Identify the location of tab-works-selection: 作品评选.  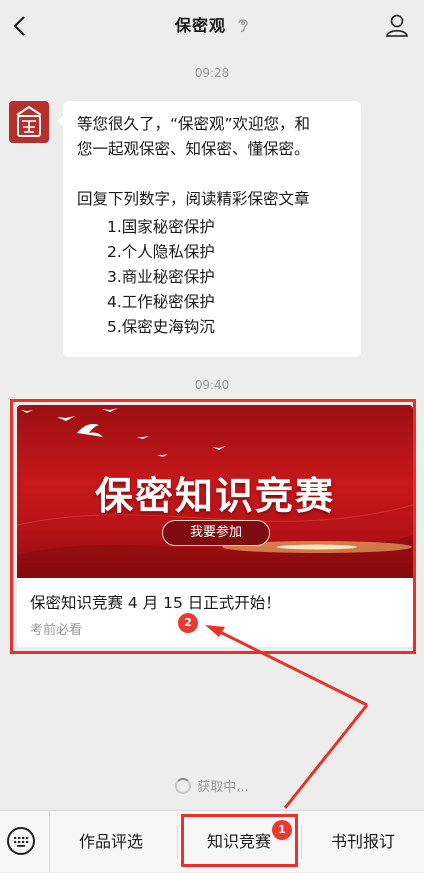
(111, 842).